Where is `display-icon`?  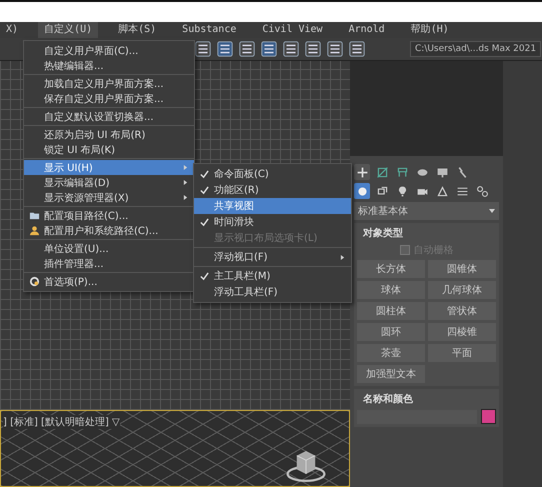 display-icon is located at coordinates (442, 172).